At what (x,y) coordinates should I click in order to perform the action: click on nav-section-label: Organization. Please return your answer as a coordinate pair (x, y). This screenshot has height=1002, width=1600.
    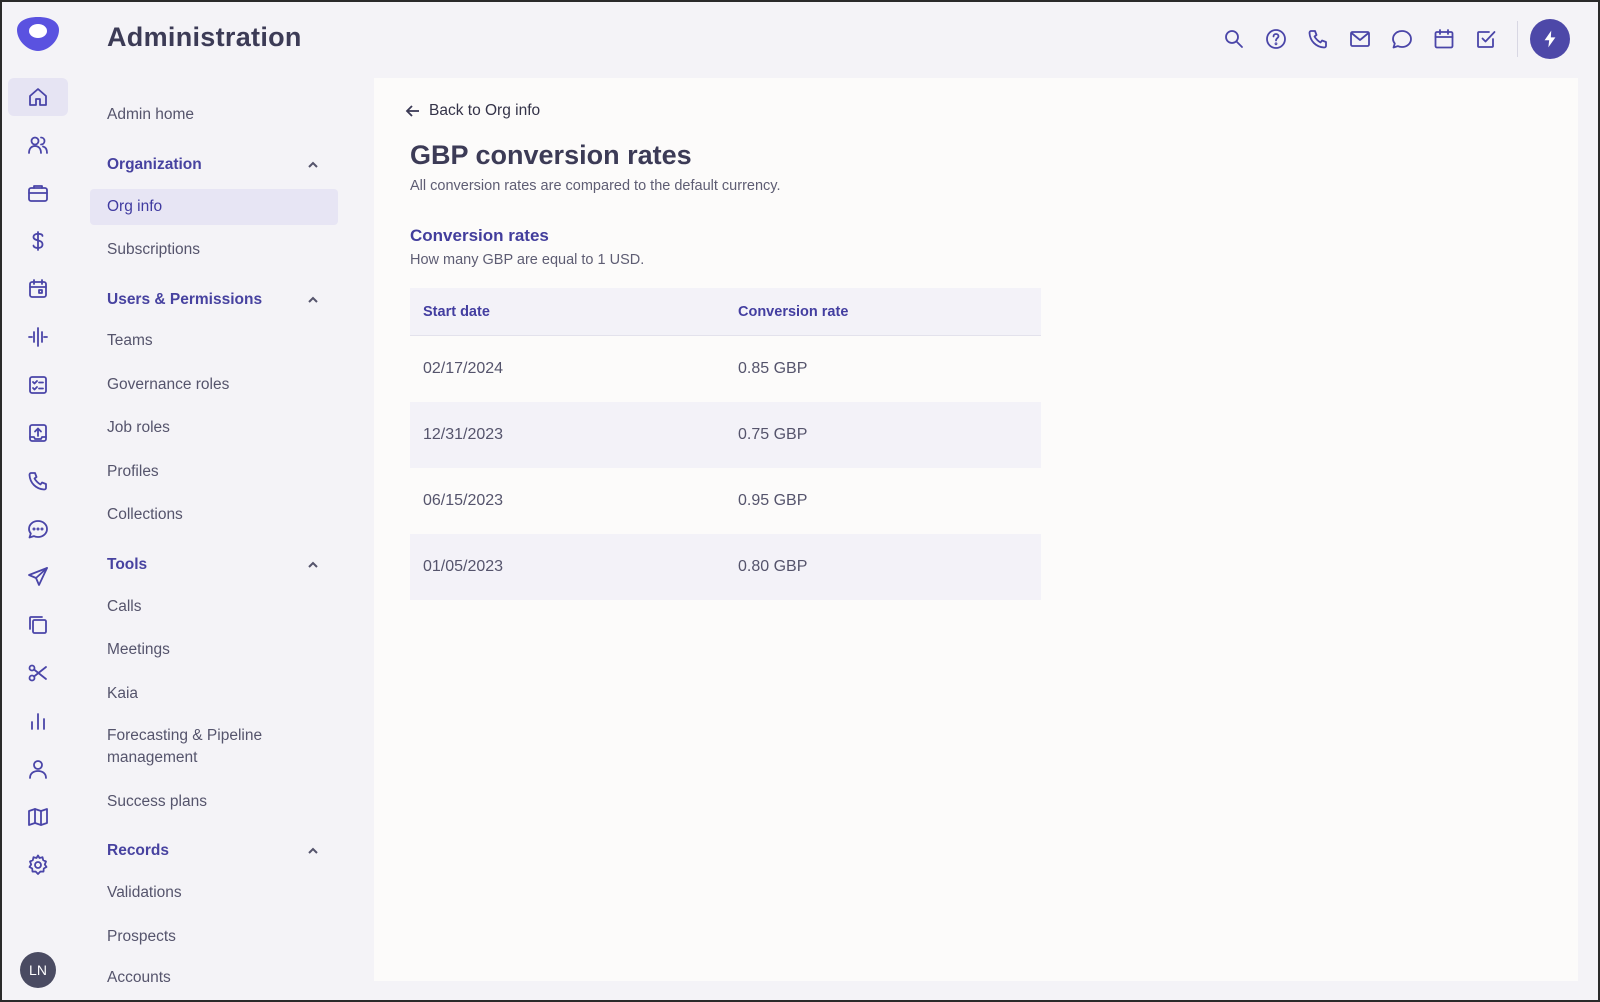
    Looking at the image, I should click on (154, 164).